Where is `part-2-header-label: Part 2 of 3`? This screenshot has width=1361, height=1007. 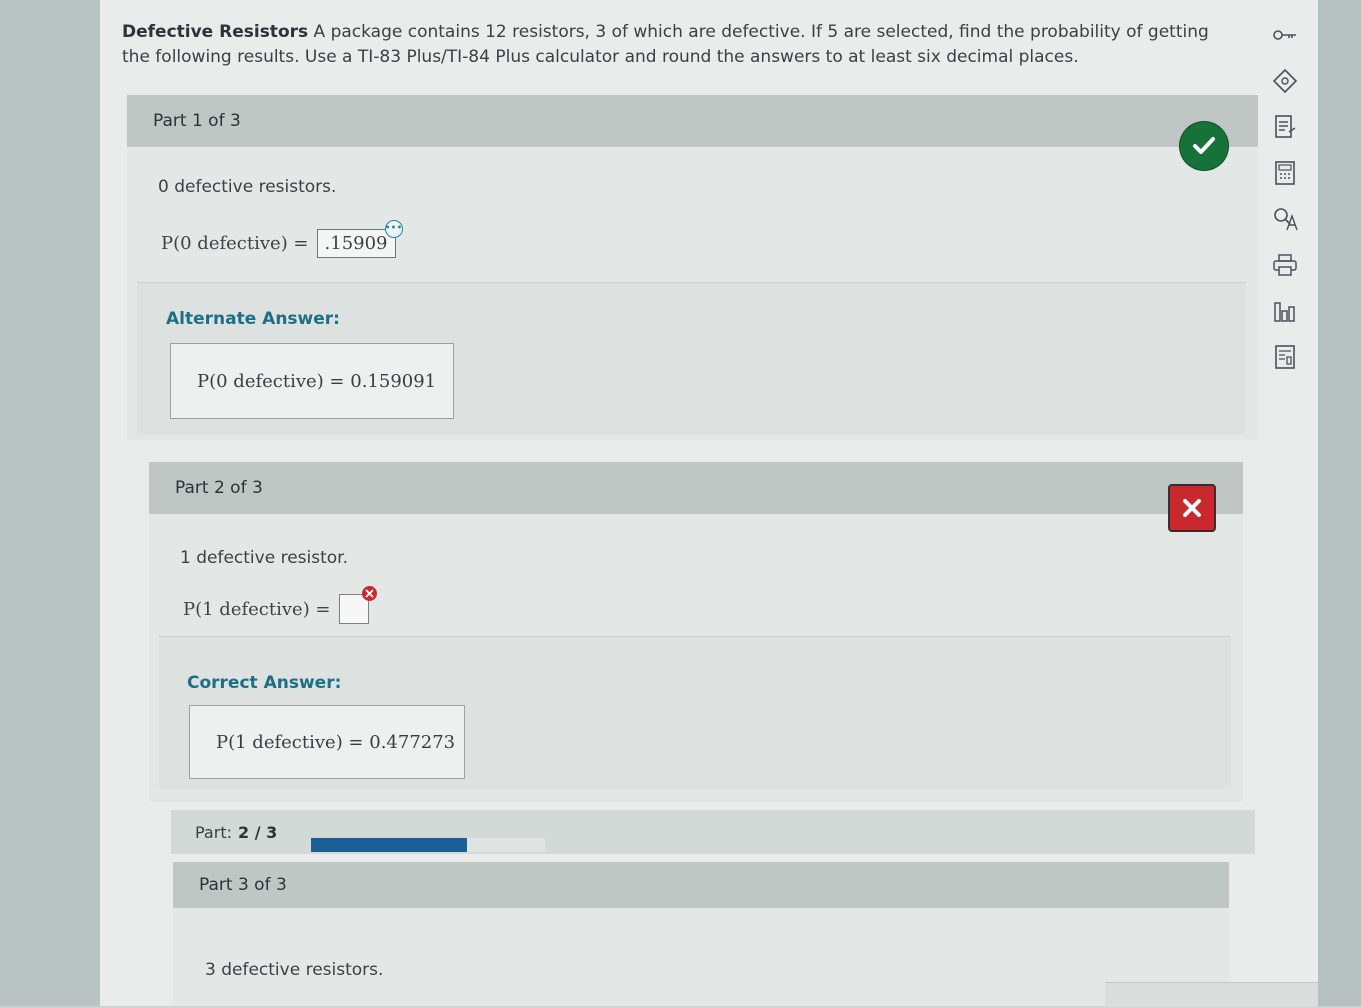
part-2-header-label: Part 2 of 3 is located at coordinates (219, 488).